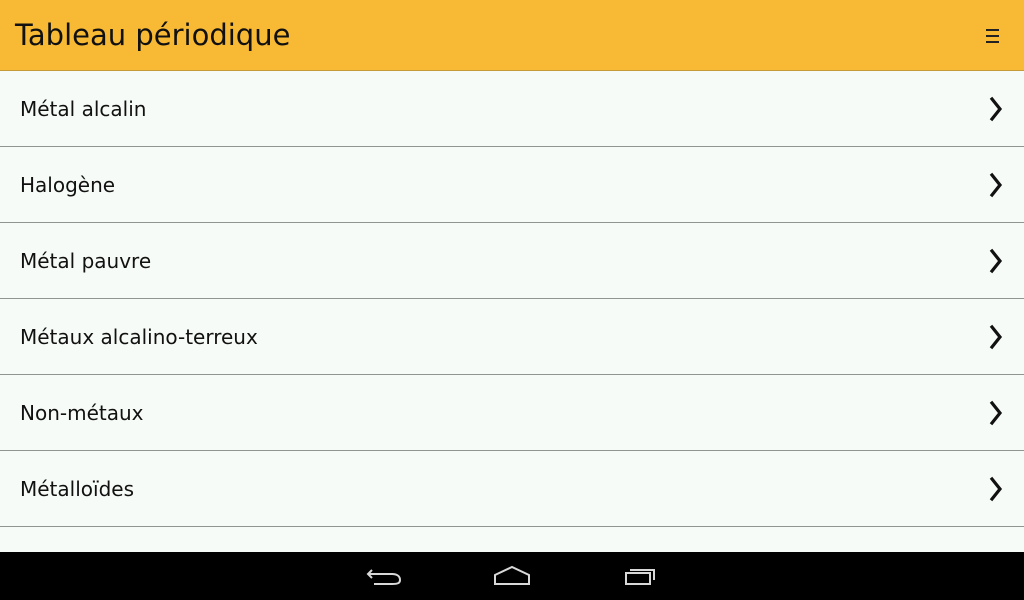 The image size is (1024, 600). What do you see at coordinates (640, 576) in the screenshot?
I see `recent-apps-icon` at bounding box center [640, 576].